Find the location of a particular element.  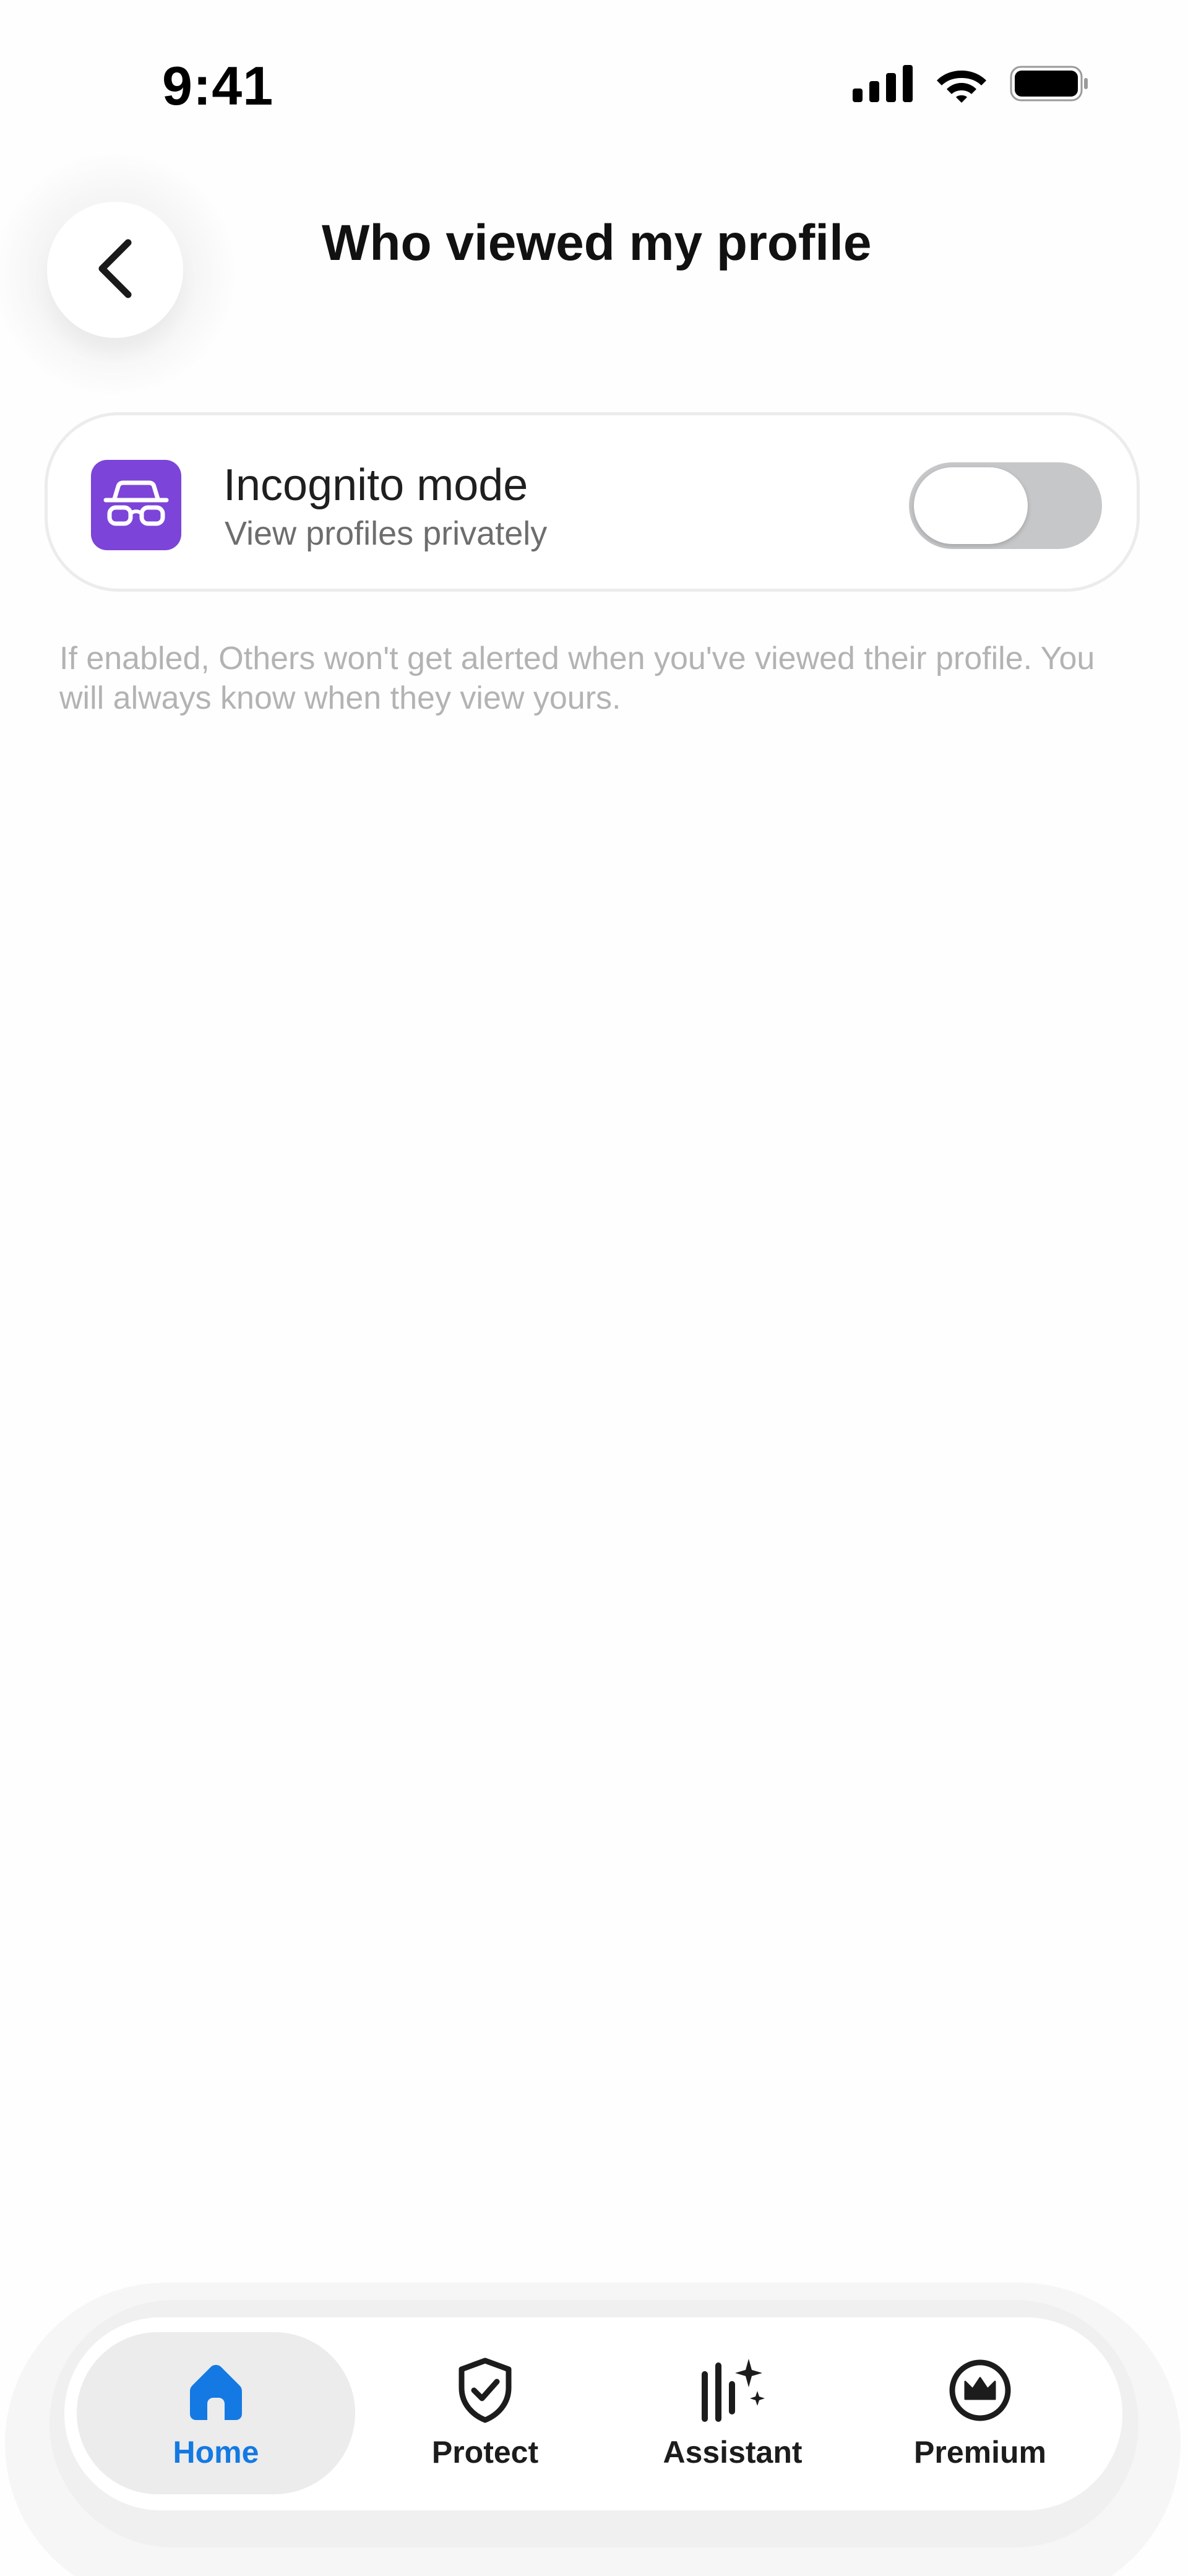

wifi-icon is located at coordinates (962, 85).